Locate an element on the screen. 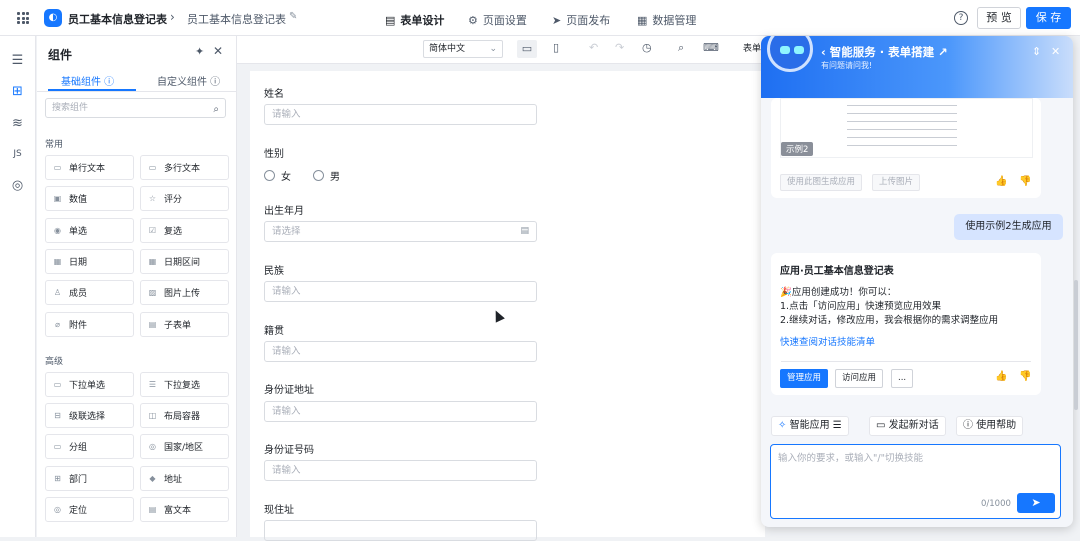 The width and height of the screenshot is (1080, 541). visit-app-button: 访问应用 is located at coordinates (859, 378).